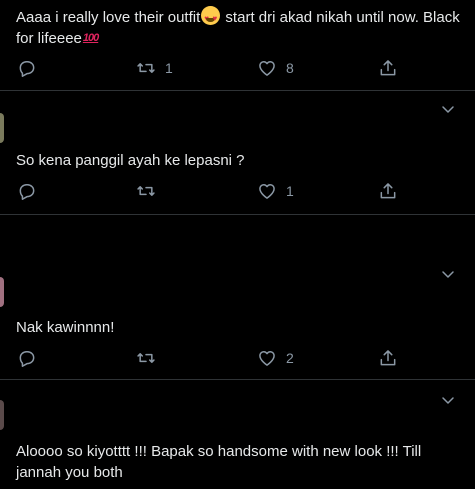  I want to click on tweet-text: Nak kawinnnn!, so click(65, 327).